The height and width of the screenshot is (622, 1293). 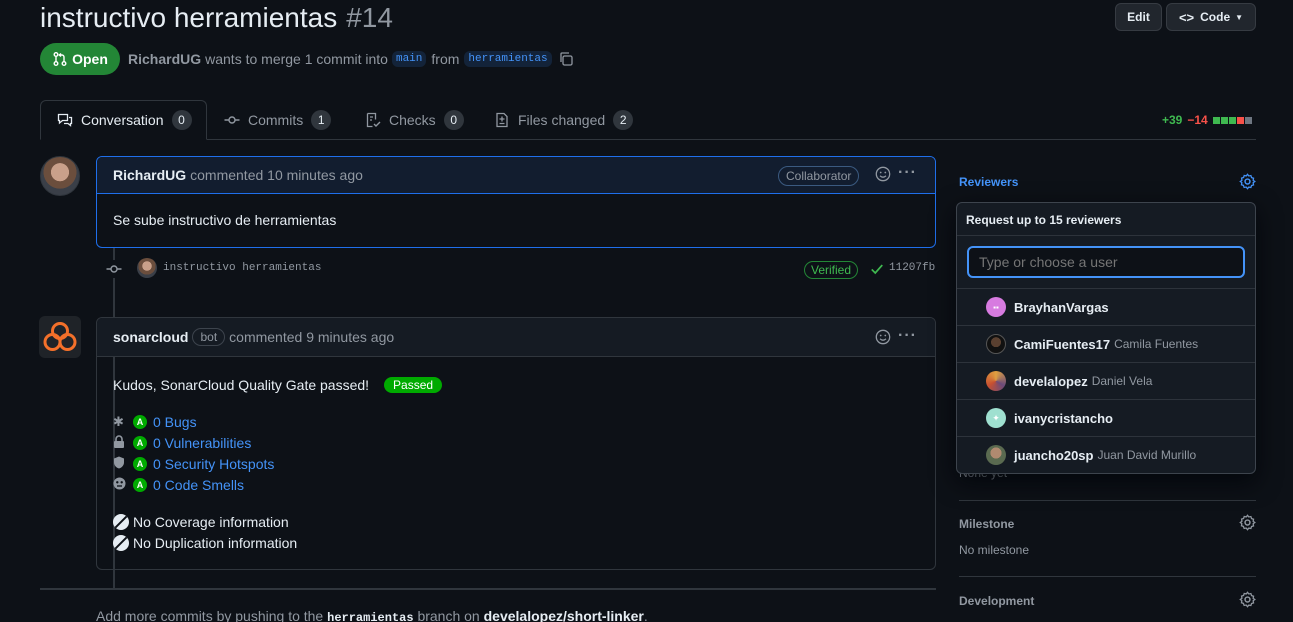 What do you see at coordinates (564, 615) in the screenshot?
I see `repo-link: develalopez/short-linker` at bounding box center [564, 615].